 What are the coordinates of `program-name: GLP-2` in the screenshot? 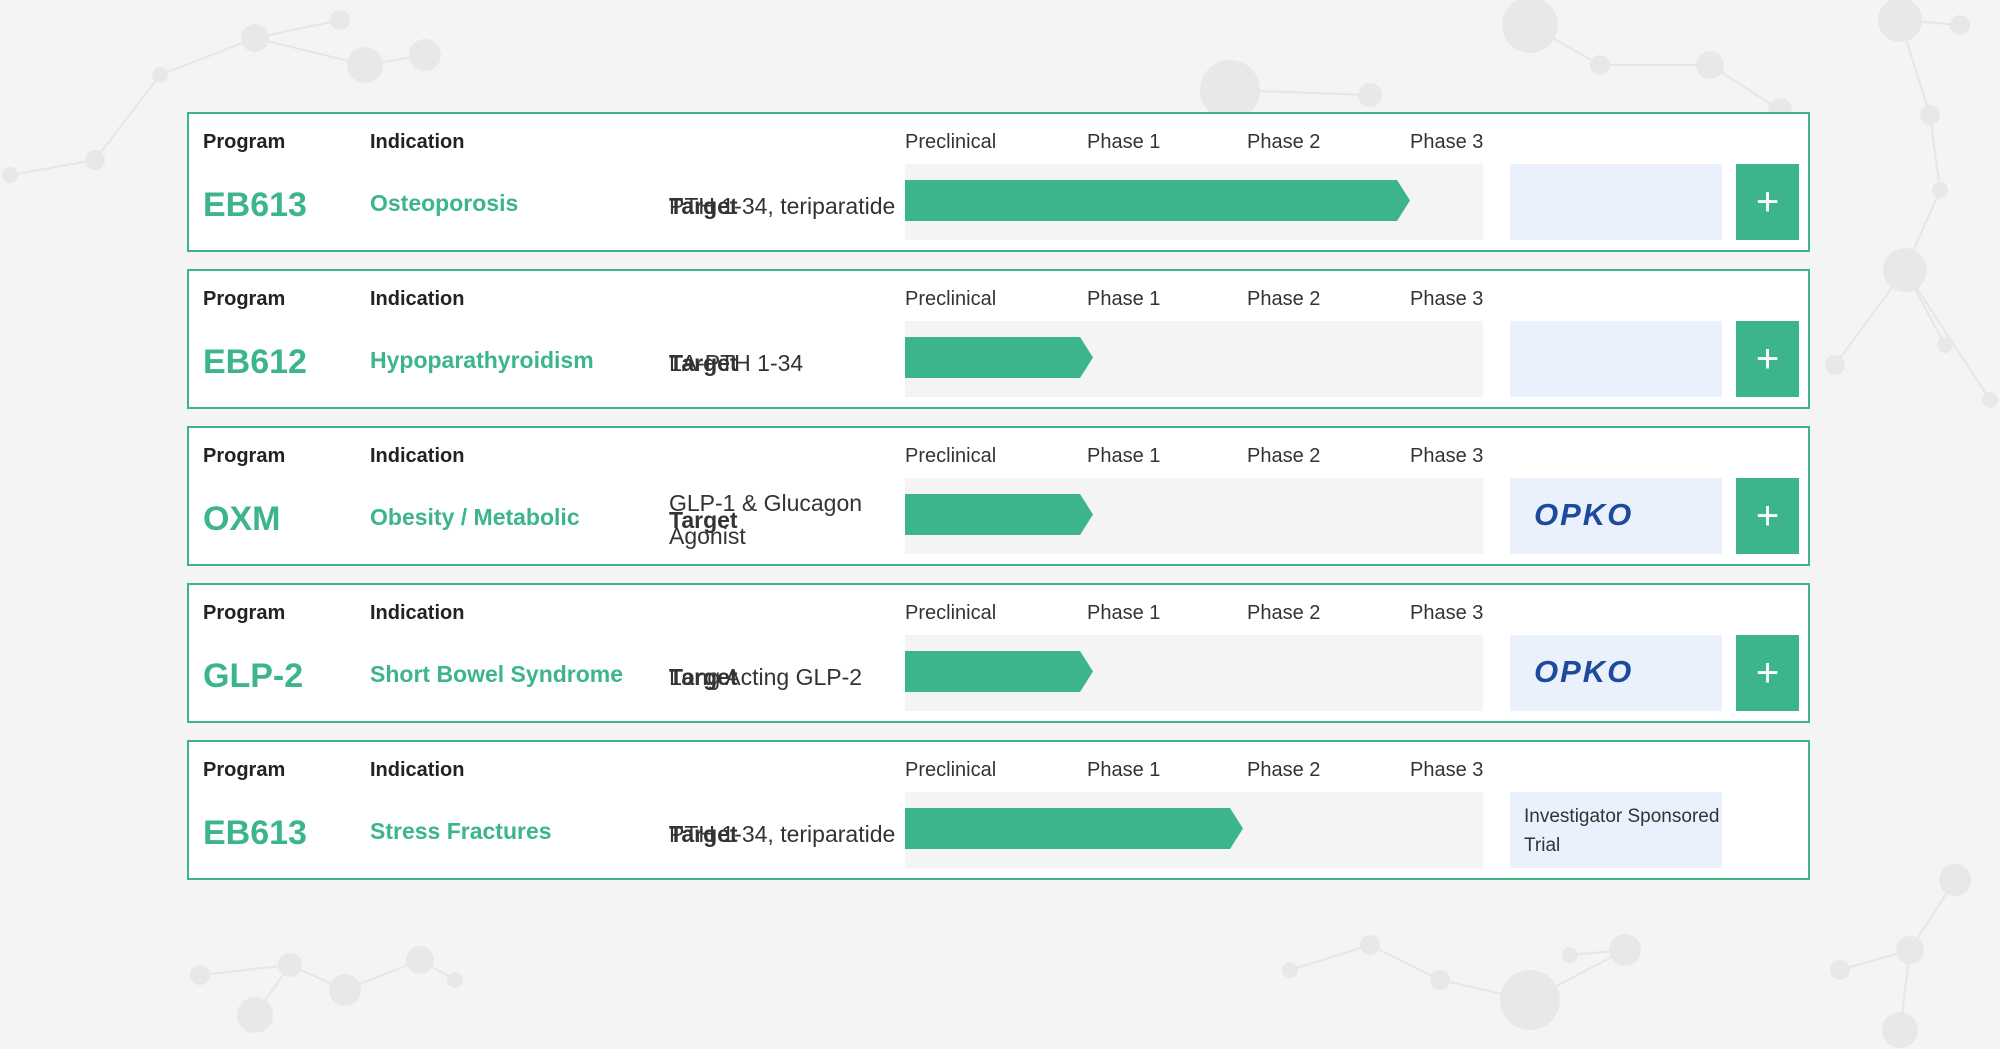 It's located at (253, 676).